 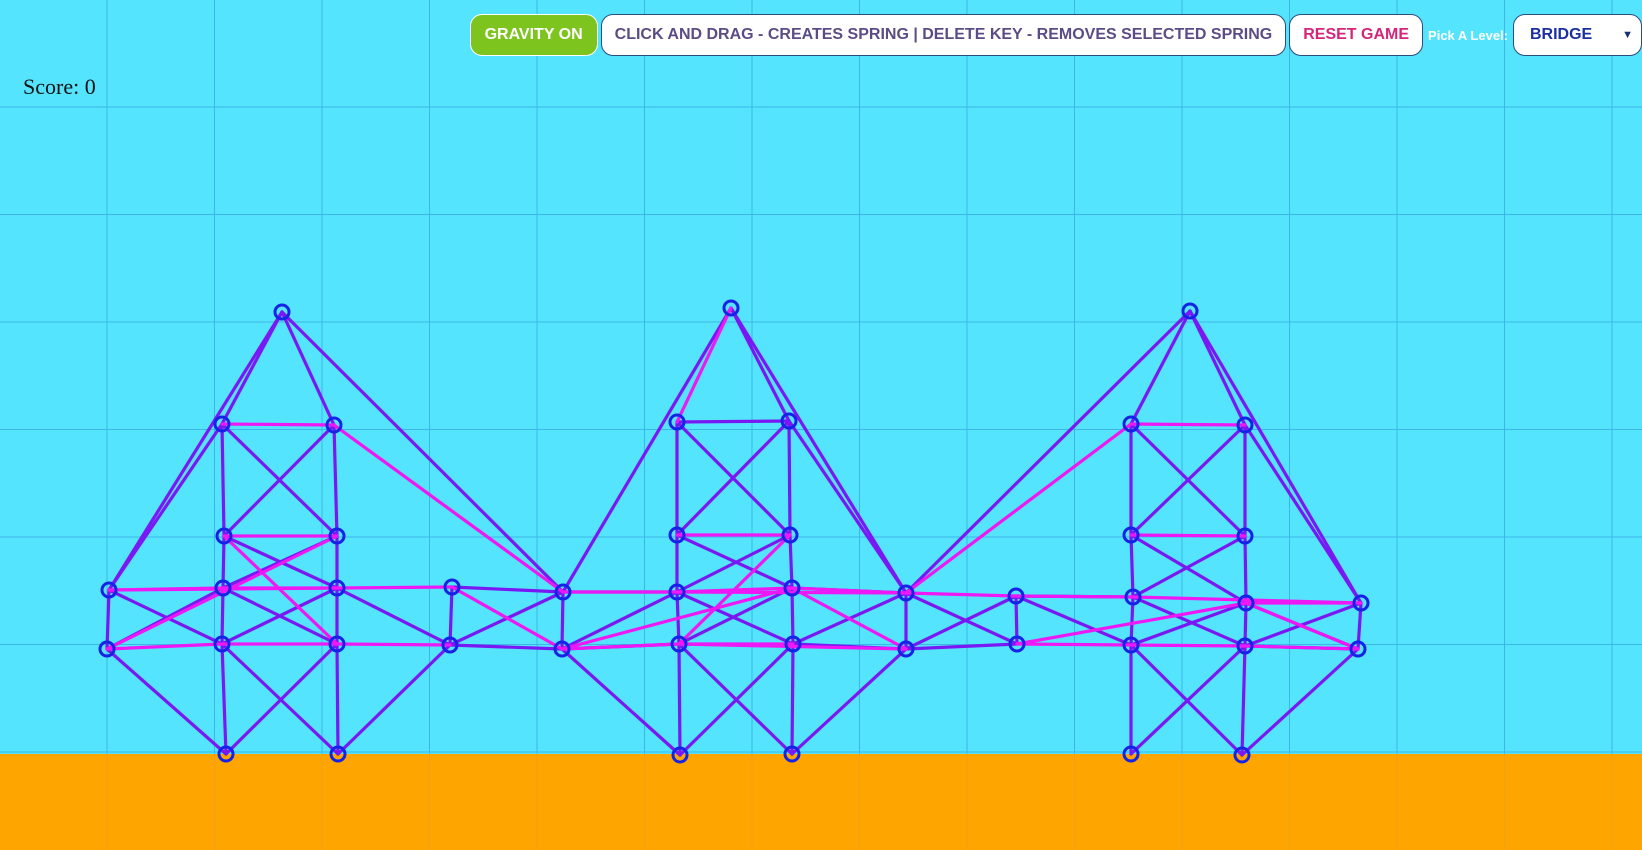 What do you see at coordinates (533, 35) in the screenshot?
I see `gravity-toggle-button: GRAVITY ON` at bounding box center [533, 35].